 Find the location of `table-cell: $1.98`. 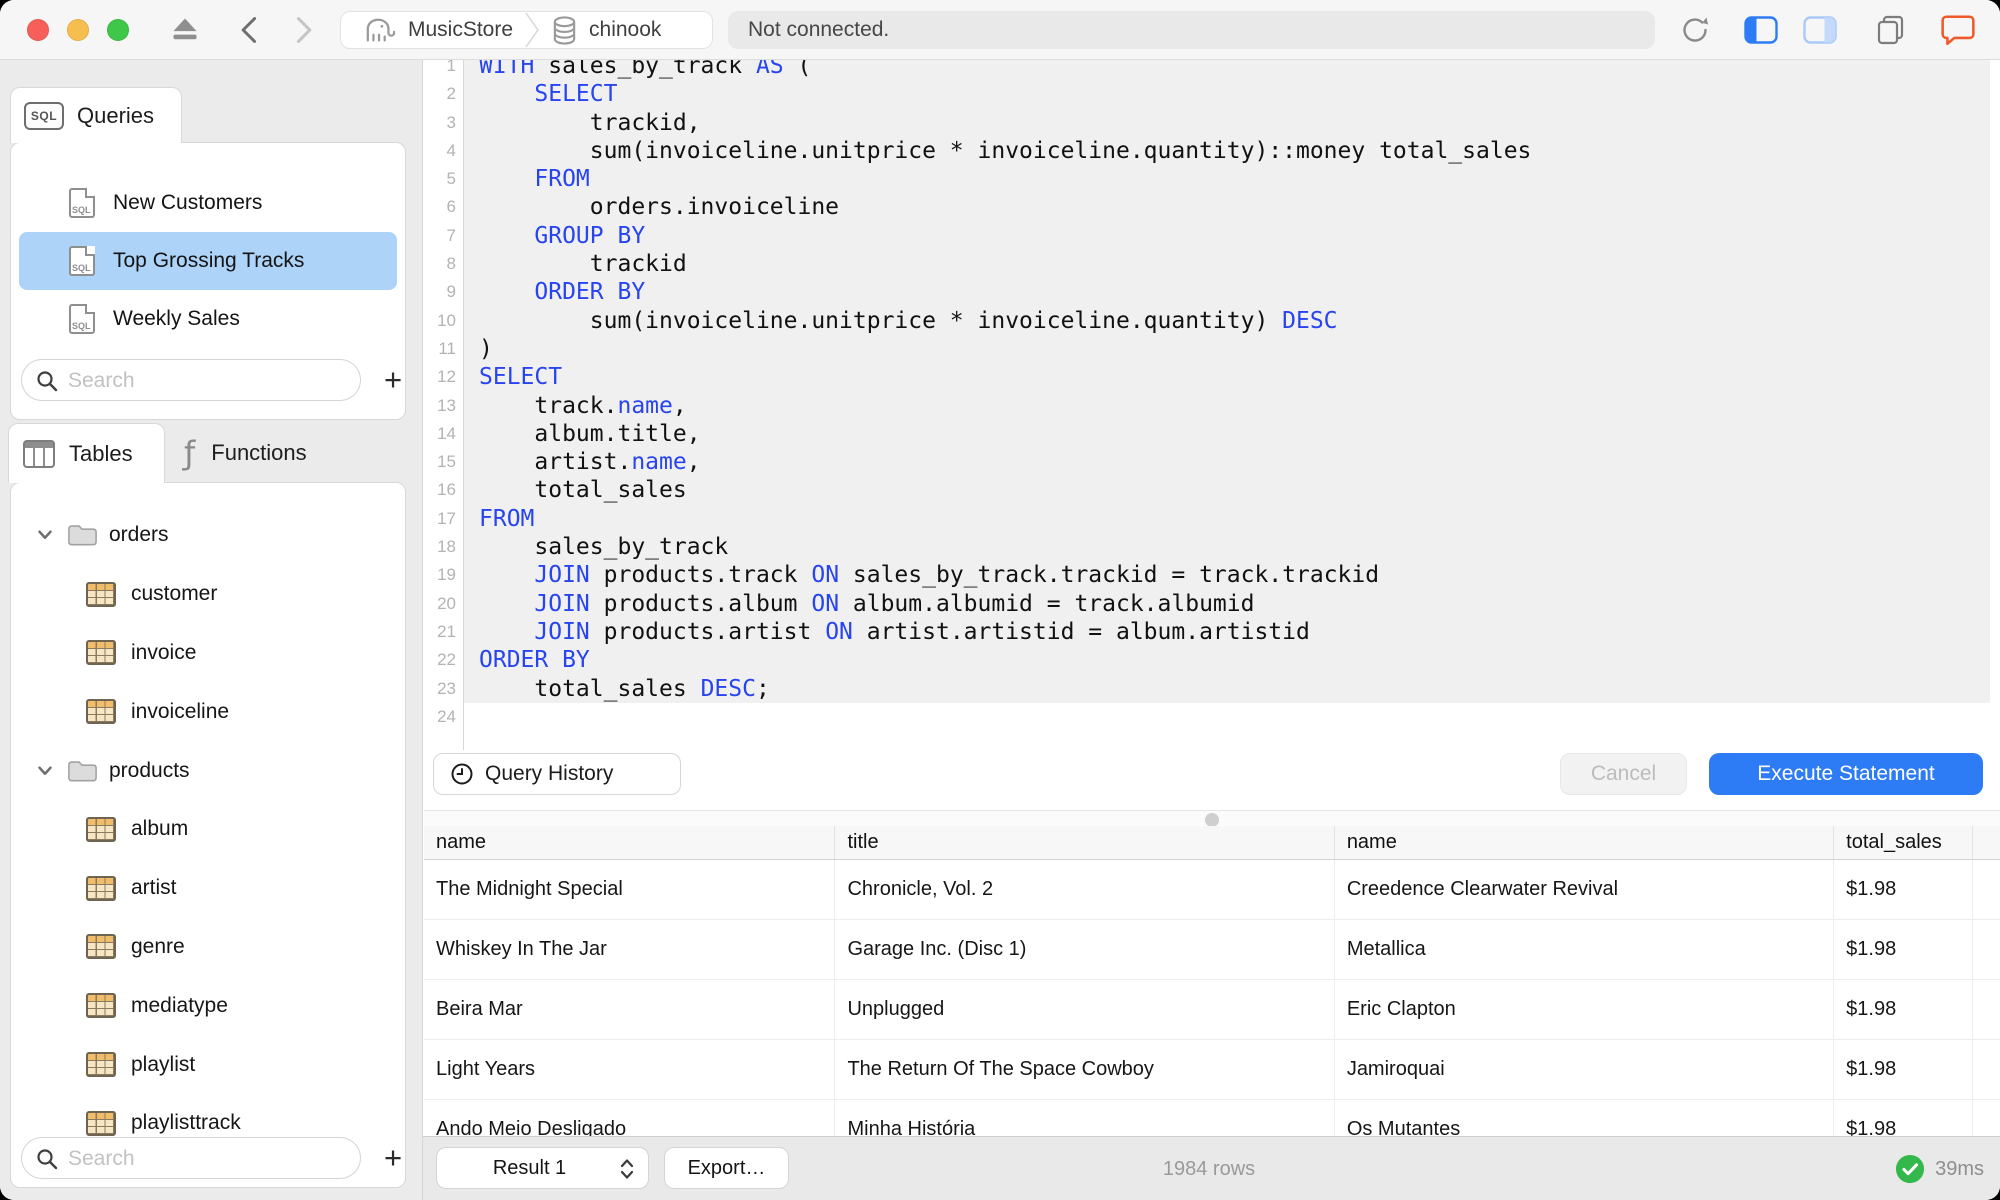

table-cell: $1.98 is located at coordinates (1903, 1069).